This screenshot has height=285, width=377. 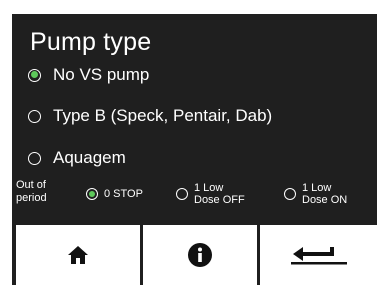 I want to click on period-option-label: 1 Low Dose ON, so click(x=324, y=194).